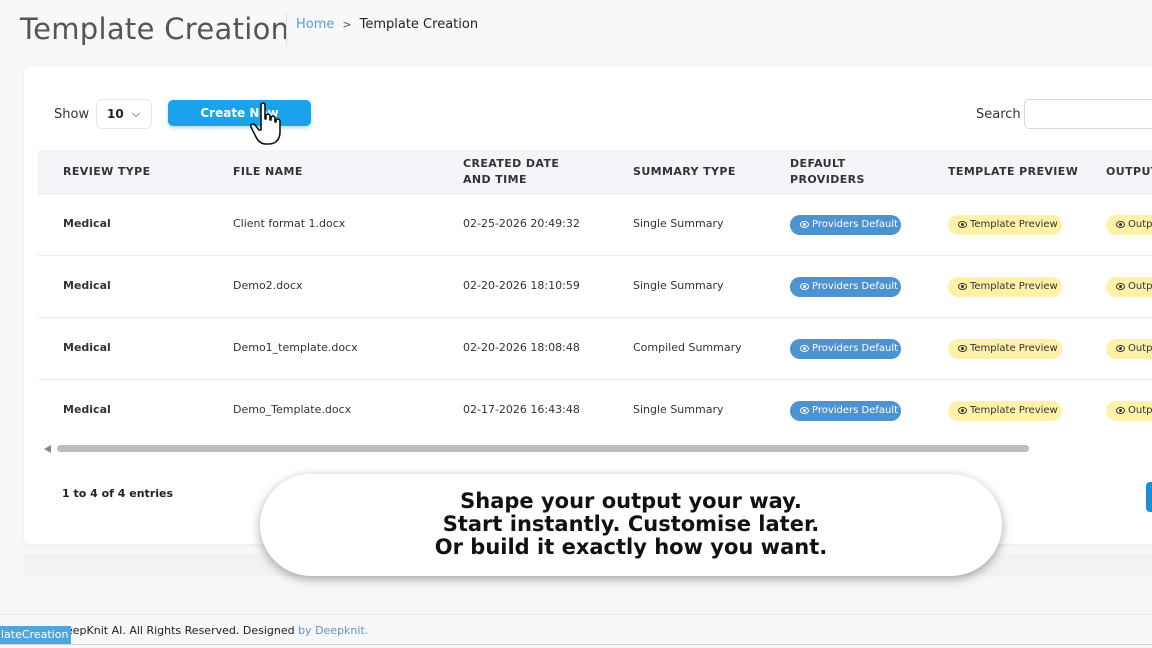  Describe the element at coordinates (107, 172) in the screenshot. I see `column-header-review-type: REVIEW TYPE` at that location.